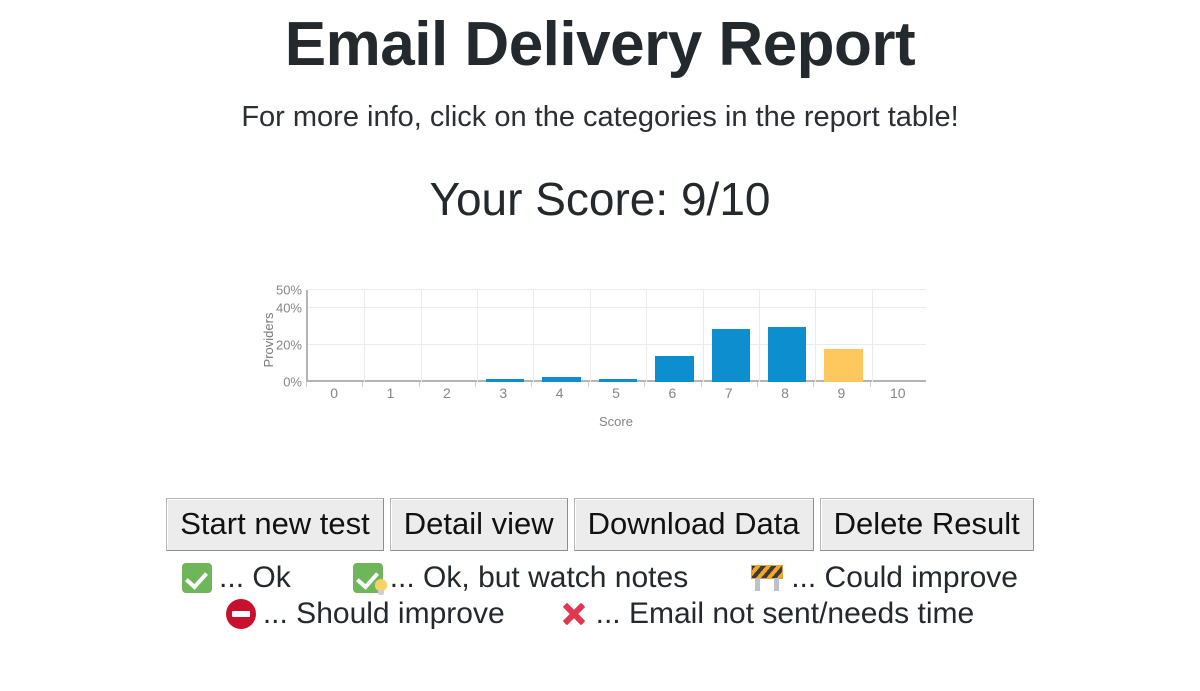  What do you see at coordinates (898, 393) in the screenshot?
I see `chart-x-tick-label: 10` at bounding box center [898, 393].